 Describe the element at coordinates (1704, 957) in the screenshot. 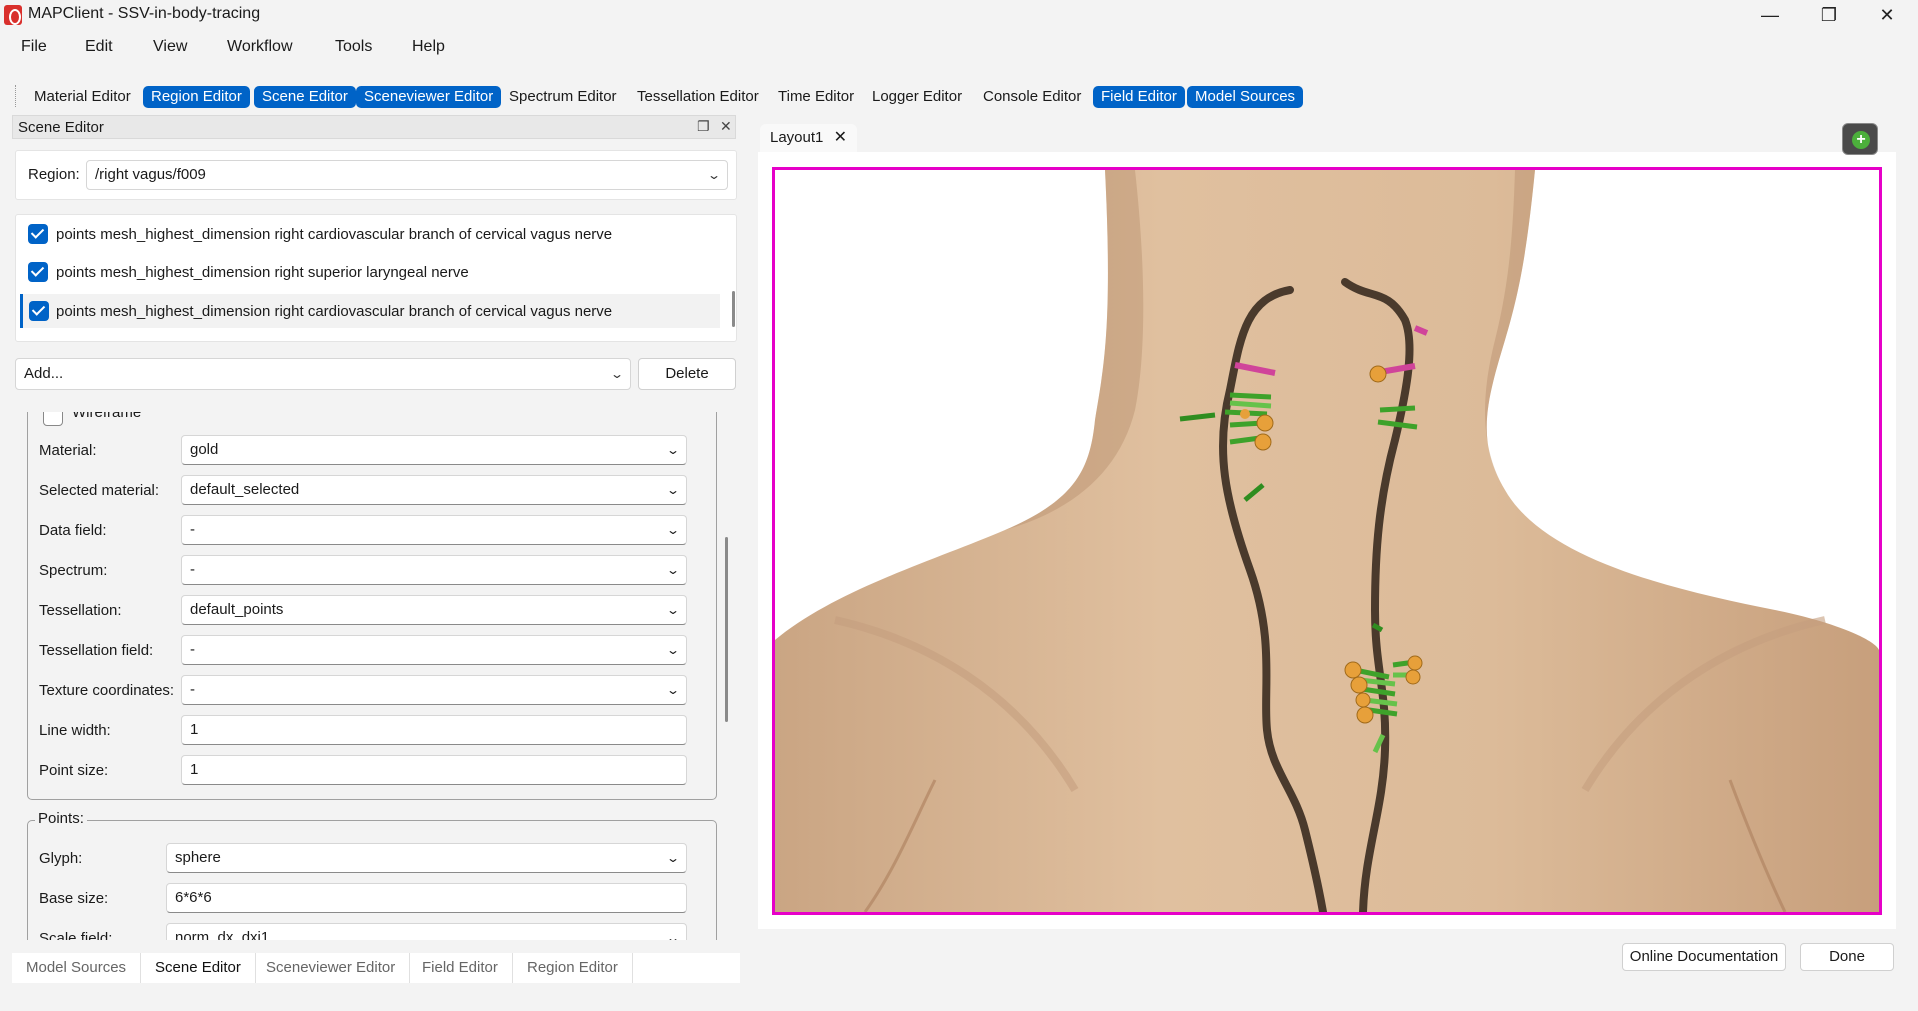

I see `online-documentation-button: Online Documentation` at that location.